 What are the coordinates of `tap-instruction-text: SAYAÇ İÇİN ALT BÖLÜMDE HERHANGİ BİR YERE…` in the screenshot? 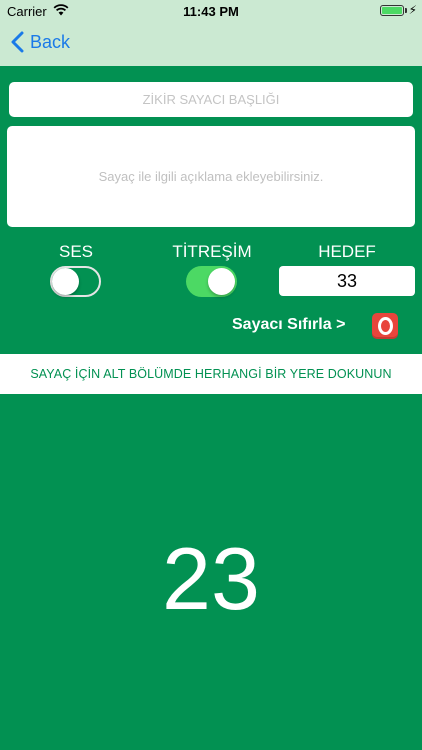 It's located at (211, 374).